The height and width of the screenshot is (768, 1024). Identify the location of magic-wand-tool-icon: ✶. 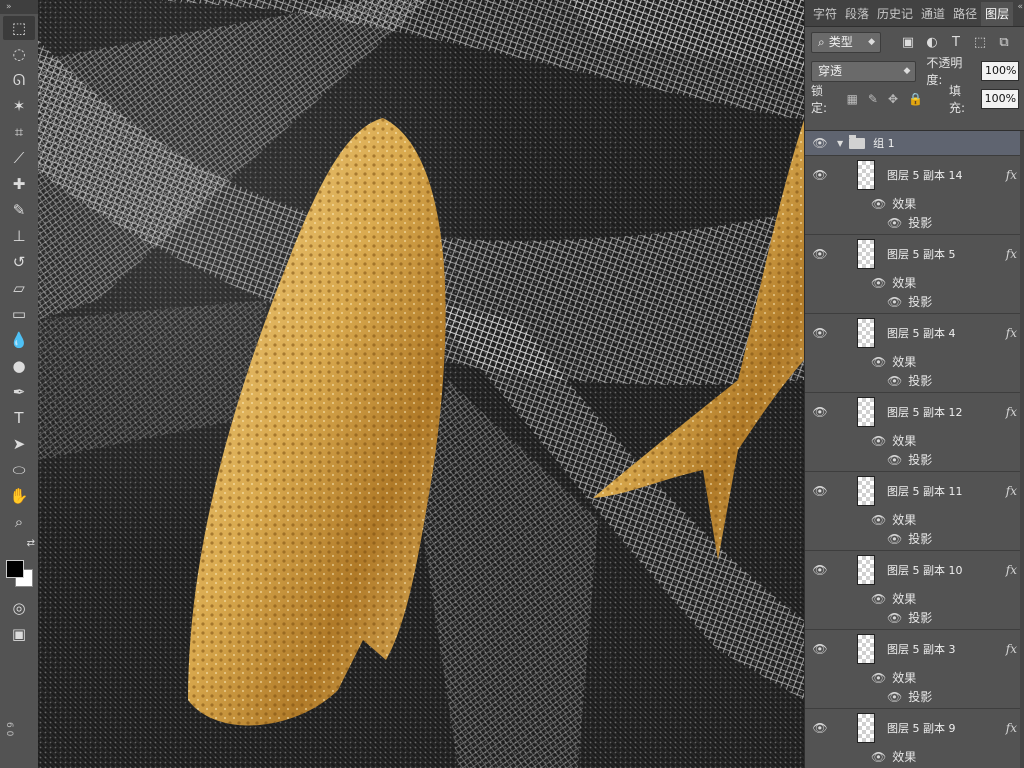
(19, 106).